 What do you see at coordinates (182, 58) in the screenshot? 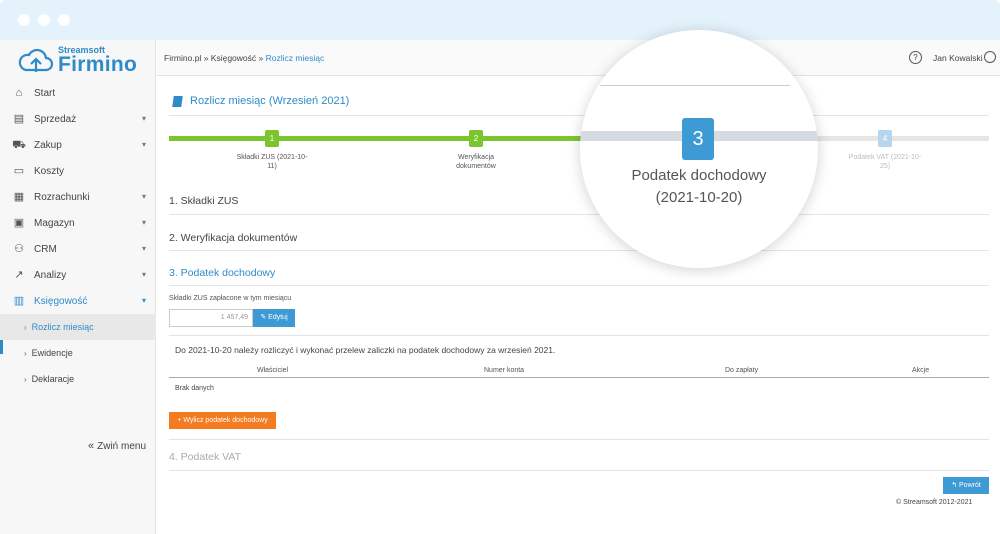
I see `breadcrumb-home: Firmino.pl` at bounding box center [182, 58].